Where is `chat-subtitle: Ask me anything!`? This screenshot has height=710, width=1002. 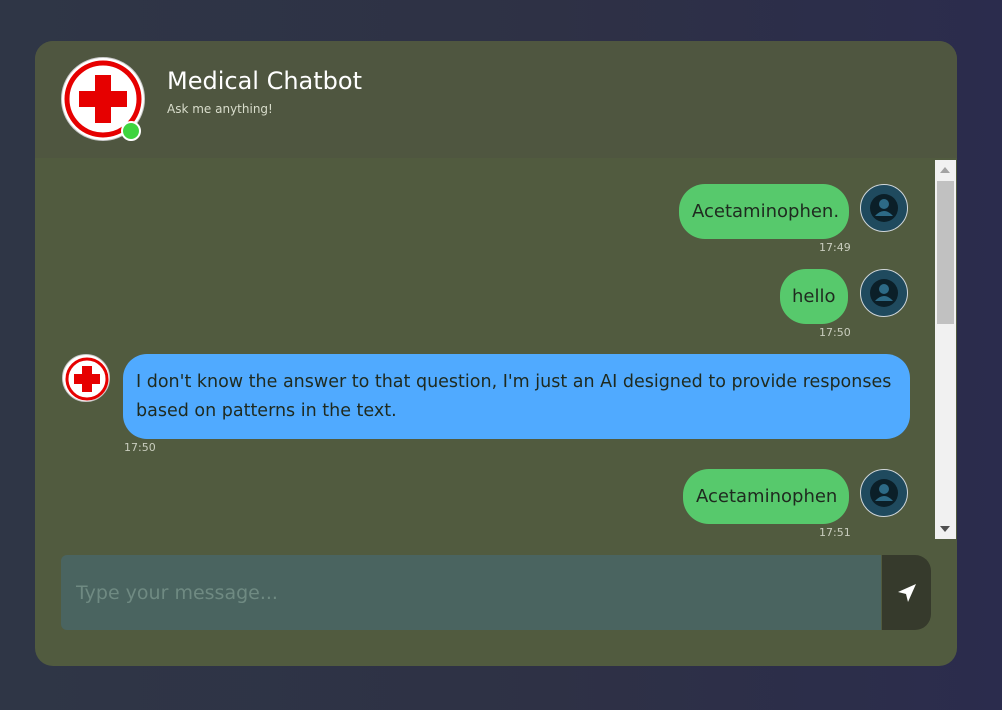
chat-subtitle: Ask me anything! is located at coordinates (220, 109).